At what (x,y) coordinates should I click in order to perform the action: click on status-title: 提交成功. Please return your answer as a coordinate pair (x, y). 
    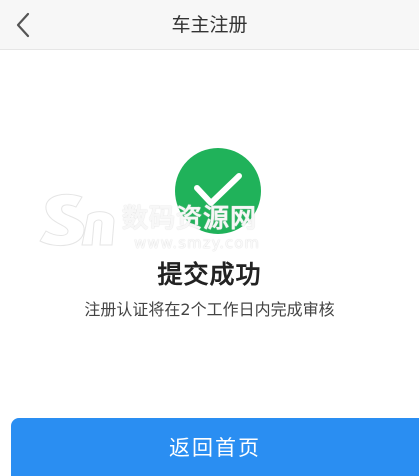
    Looking at the image, I should click on (209, 274).